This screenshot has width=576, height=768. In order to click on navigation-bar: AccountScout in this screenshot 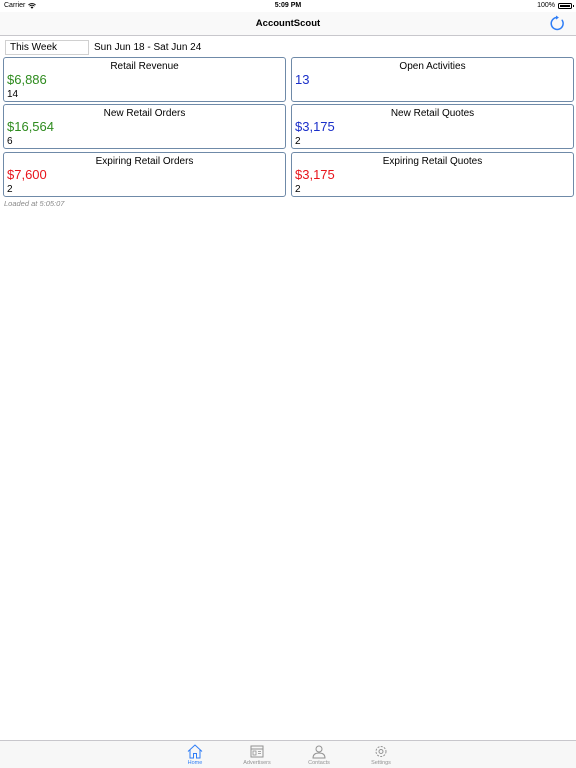, I will do `click(288, 24)`.